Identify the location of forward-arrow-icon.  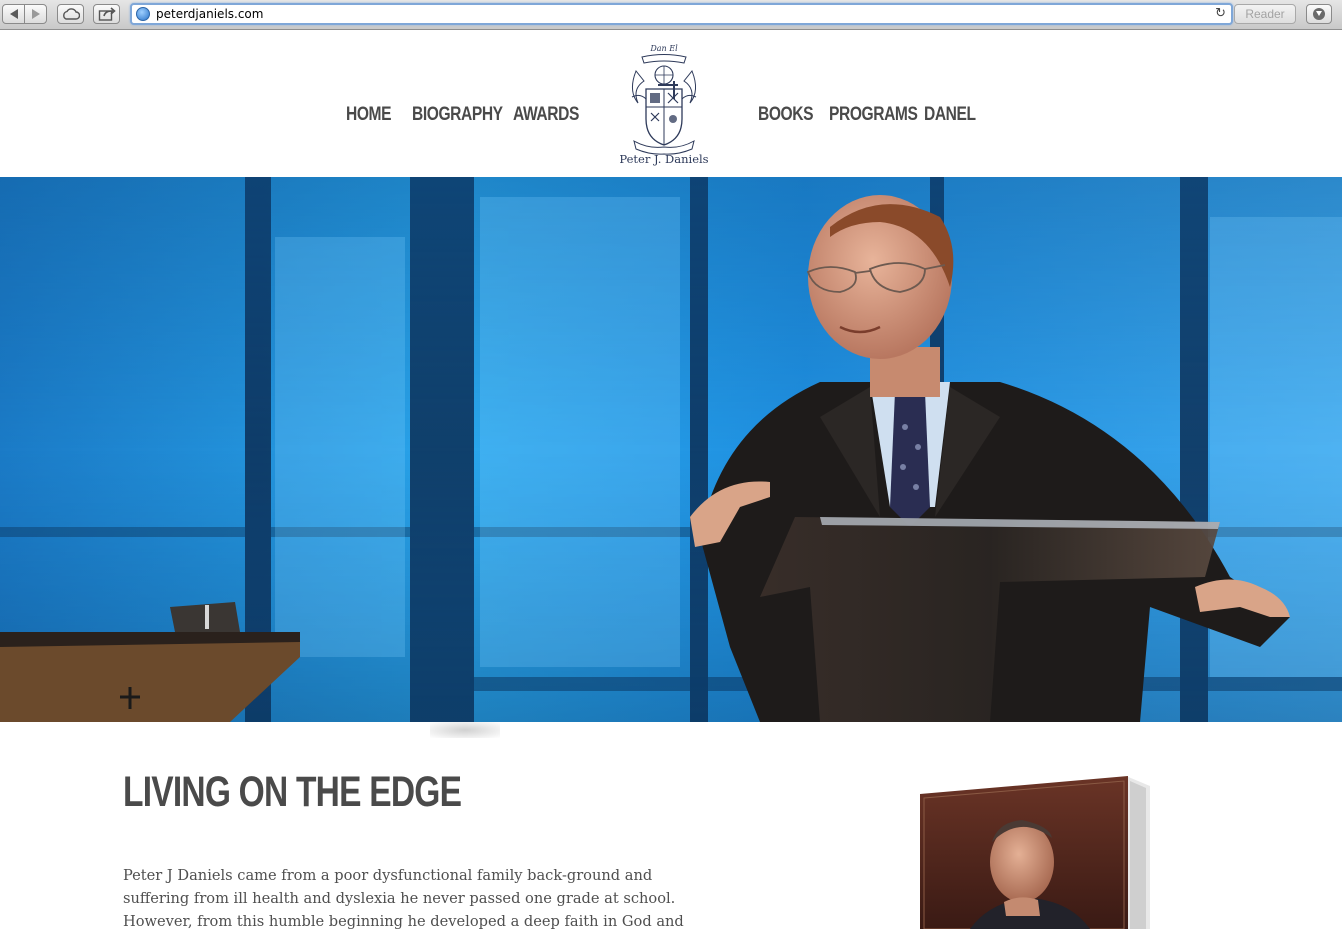
(35, 14).